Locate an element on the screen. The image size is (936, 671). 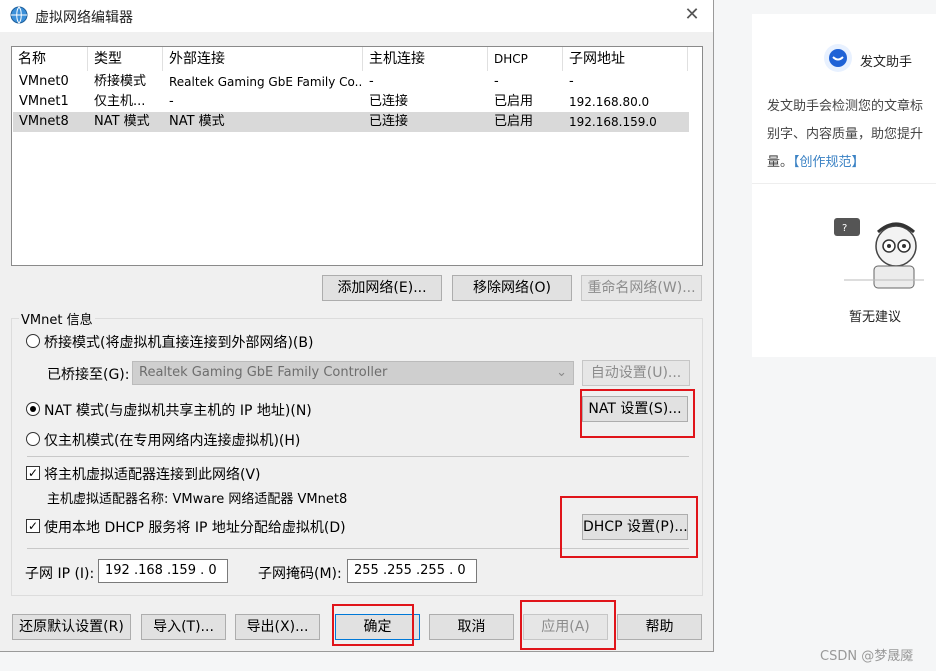
watermark: CSDN @梦晟魇 is located at coordinates (867, 656).